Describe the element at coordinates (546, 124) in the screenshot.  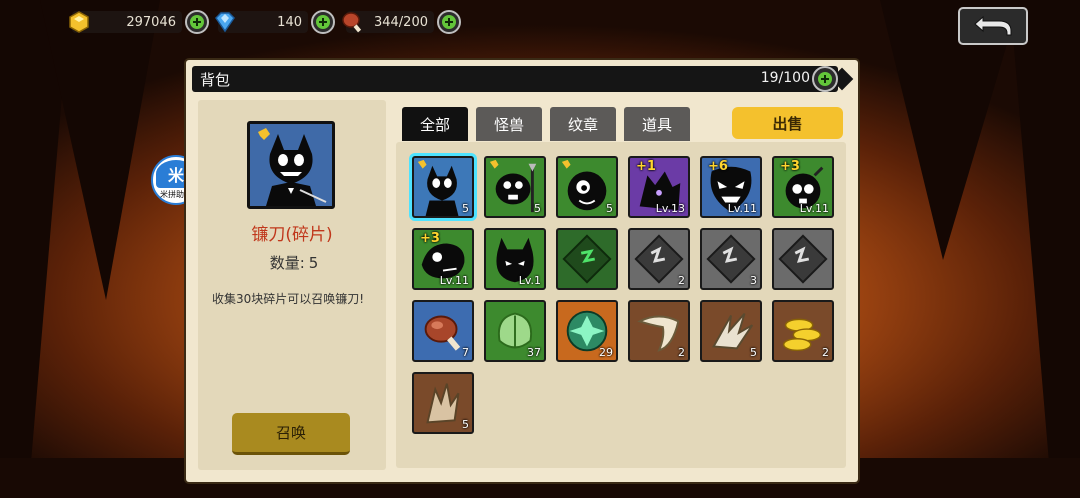
I see `category-tabs: 全部 怪兽 纹章 道具` at that location.